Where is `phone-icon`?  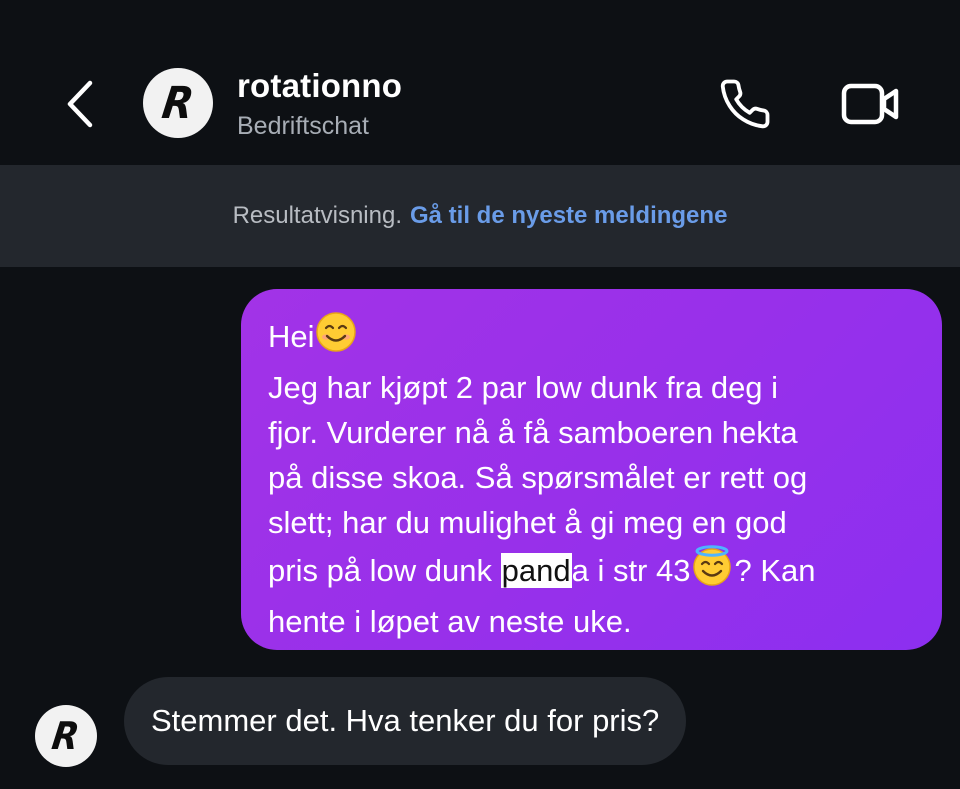 phone-icon is located at coordinates (745, 104).